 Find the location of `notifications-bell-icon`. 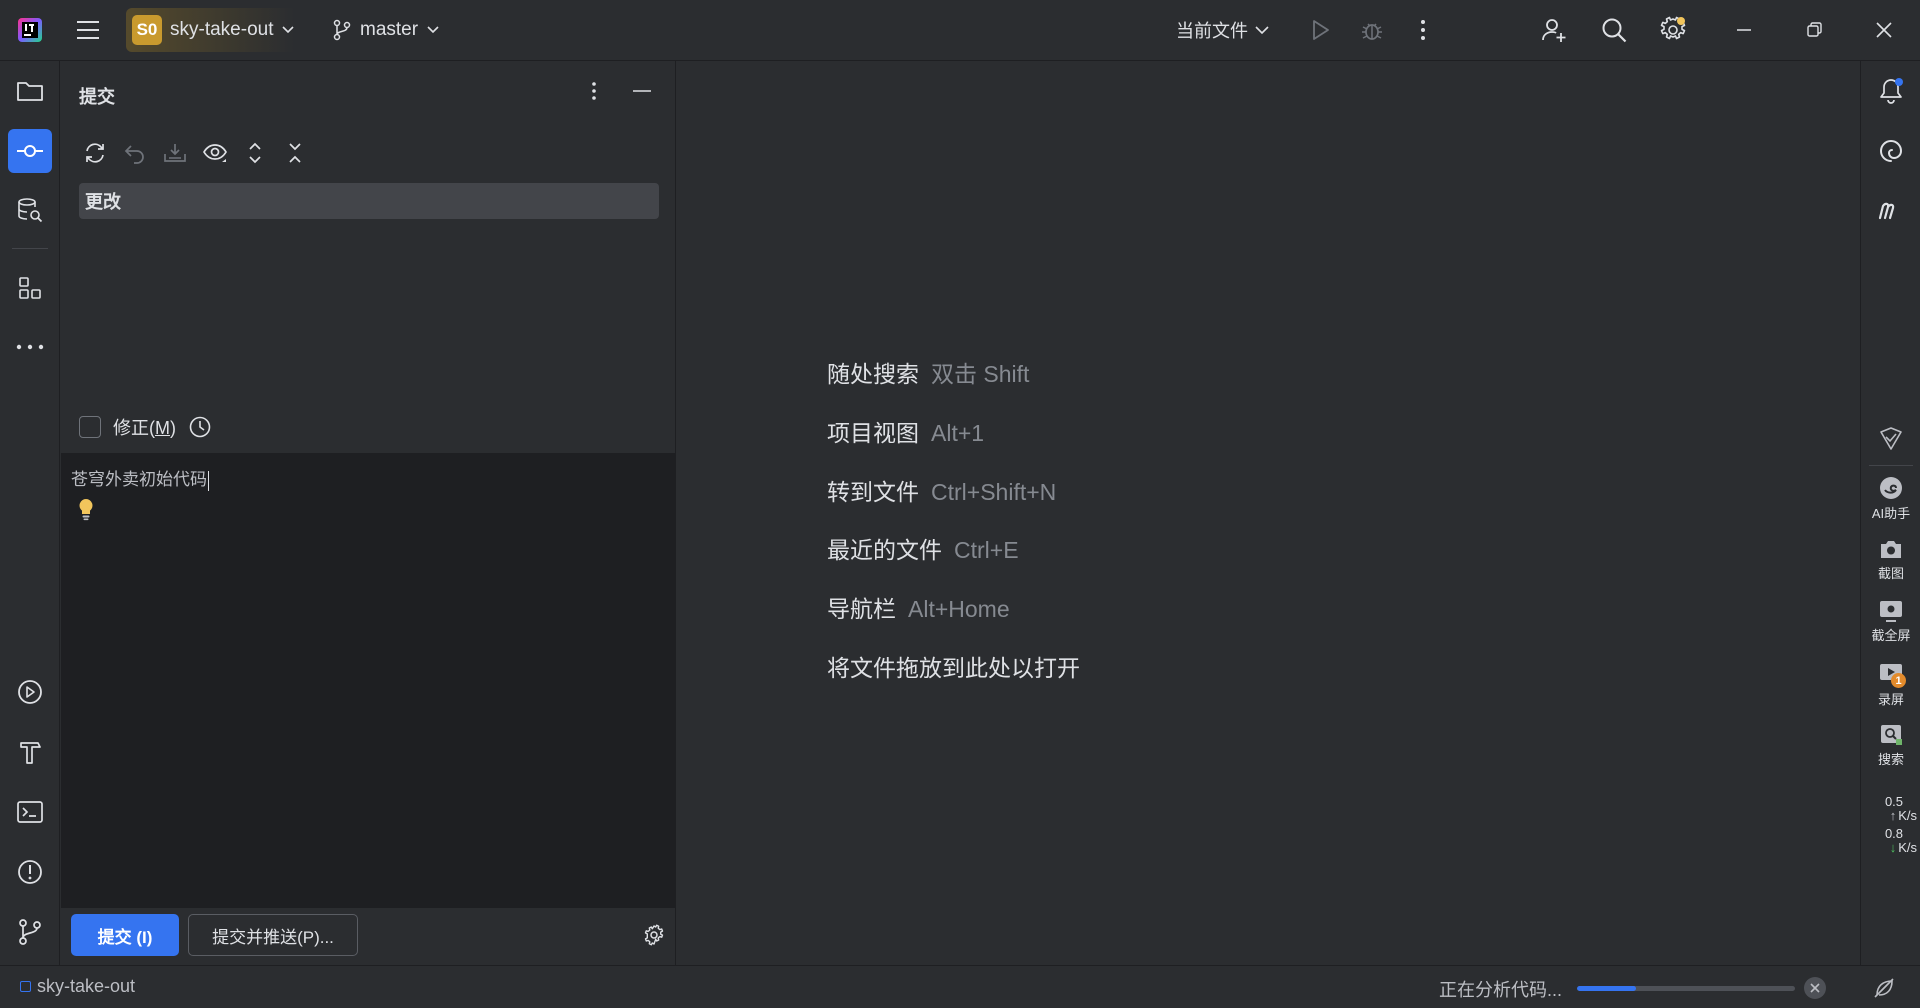

notifications-bell-icon is located at coordinates (1891, 91).